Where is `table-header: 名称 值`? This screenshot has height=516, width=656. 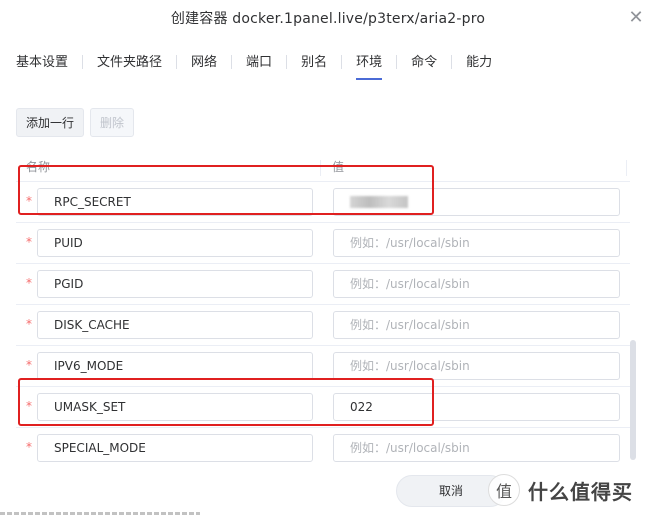 table-header: 名称 值 is located at coordinates (323, 168).